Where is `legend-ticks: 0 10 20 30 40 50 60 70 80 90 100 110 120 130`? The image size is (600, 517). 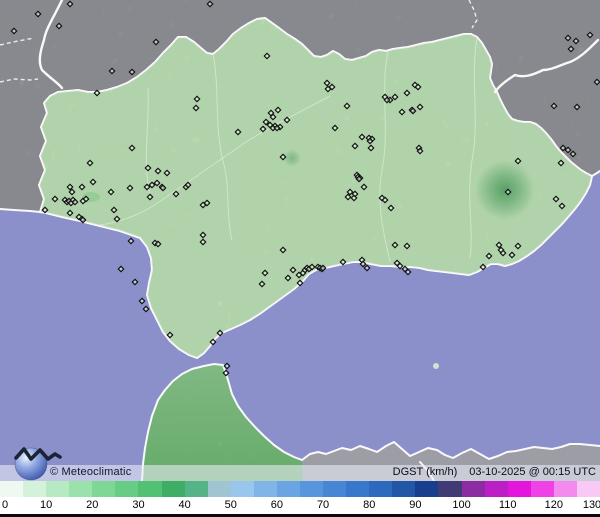 legend-ticks: 0 10 20 30 40 50 60 70 80 90 100 110 120 130 is located at coordinates (300, 505).